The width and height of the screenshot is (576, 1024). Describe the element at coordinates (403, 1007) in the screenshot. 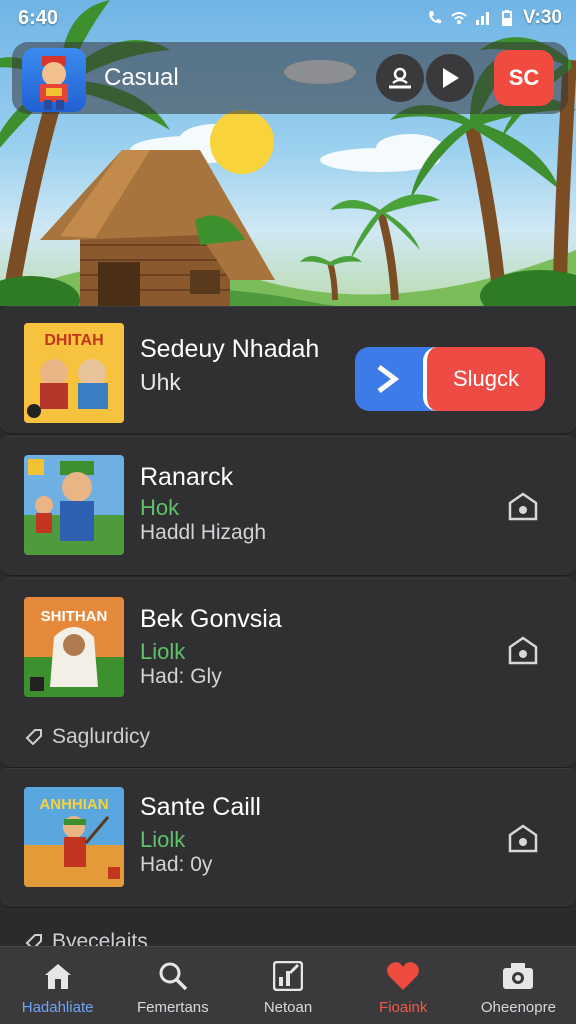

I see `nav-label: Fioaink` at that location.